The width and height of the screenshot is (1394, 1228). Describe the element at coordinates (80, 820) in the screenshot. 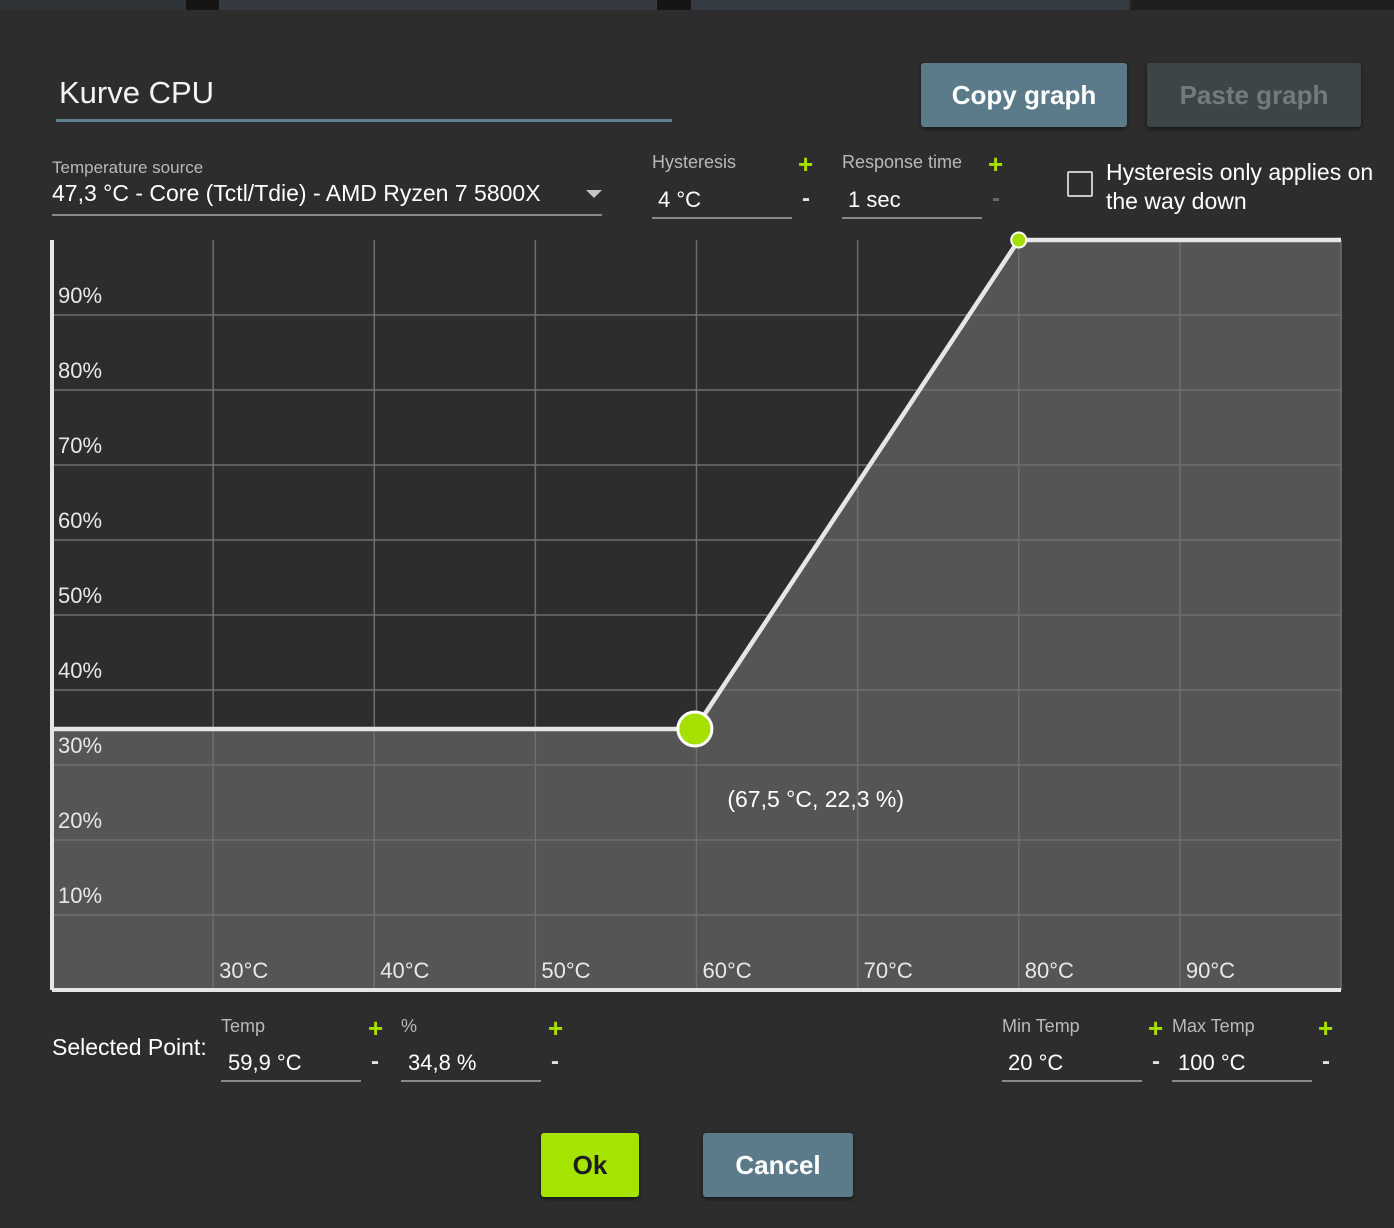

I see `y-tick-label: 20%` at that location.